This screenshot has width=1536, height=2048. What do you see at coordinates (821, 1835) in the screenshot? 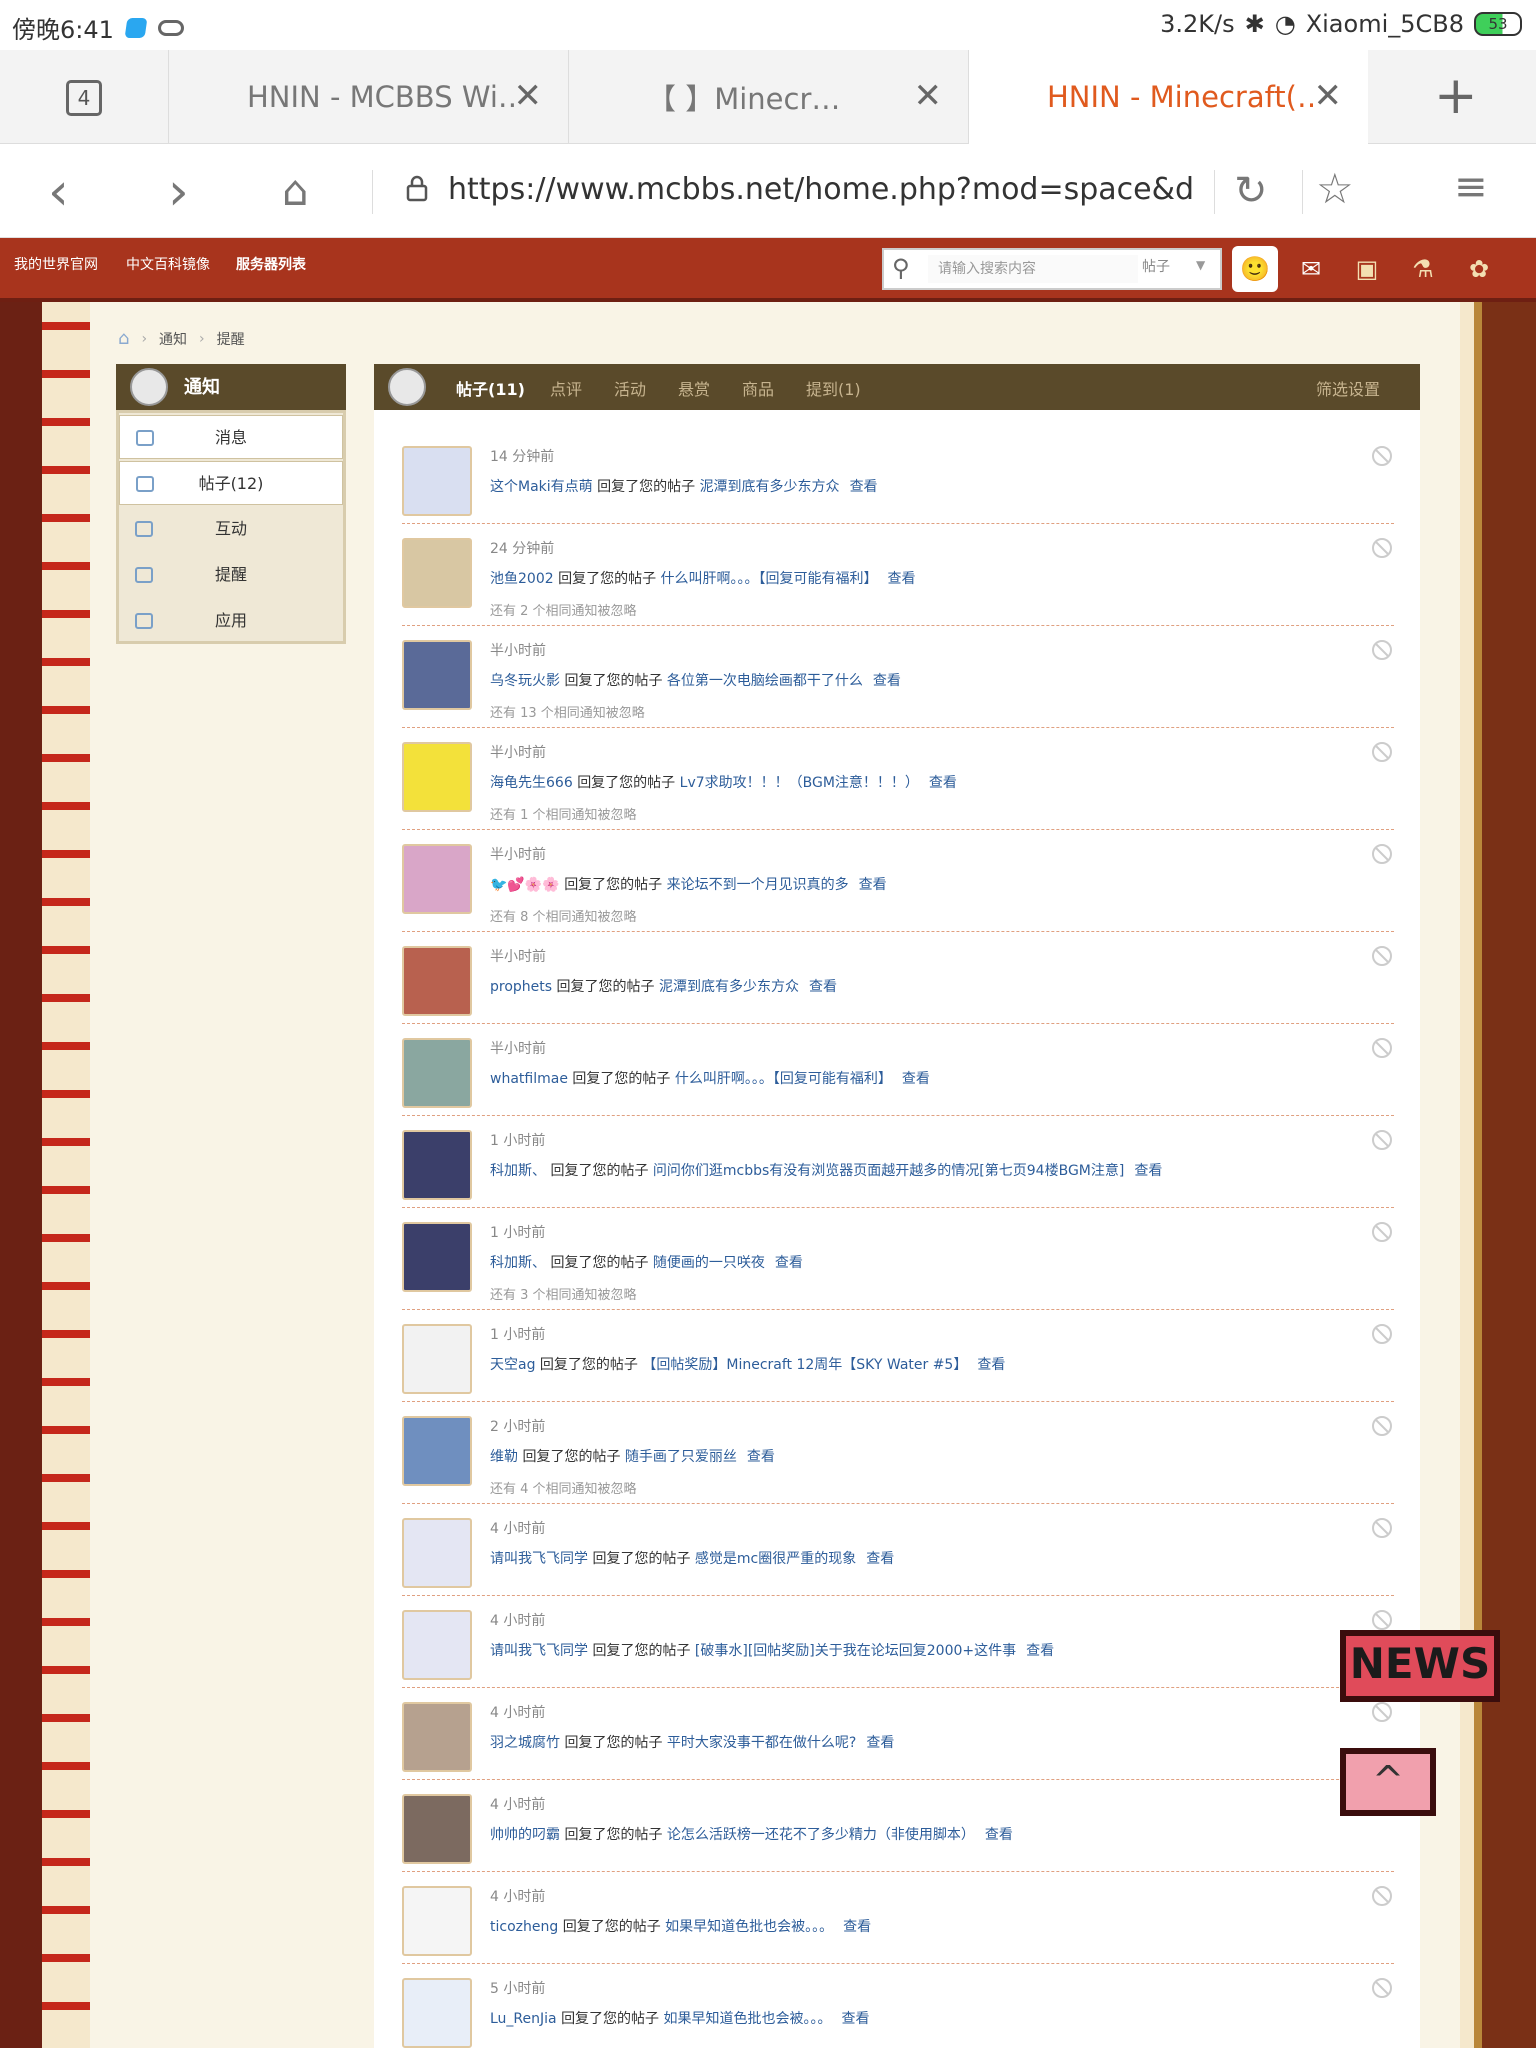
I see `post-link: 论怎么活跃榜一还花不了多少精力（非使用脚本）` at bounding box center [821, 1835].